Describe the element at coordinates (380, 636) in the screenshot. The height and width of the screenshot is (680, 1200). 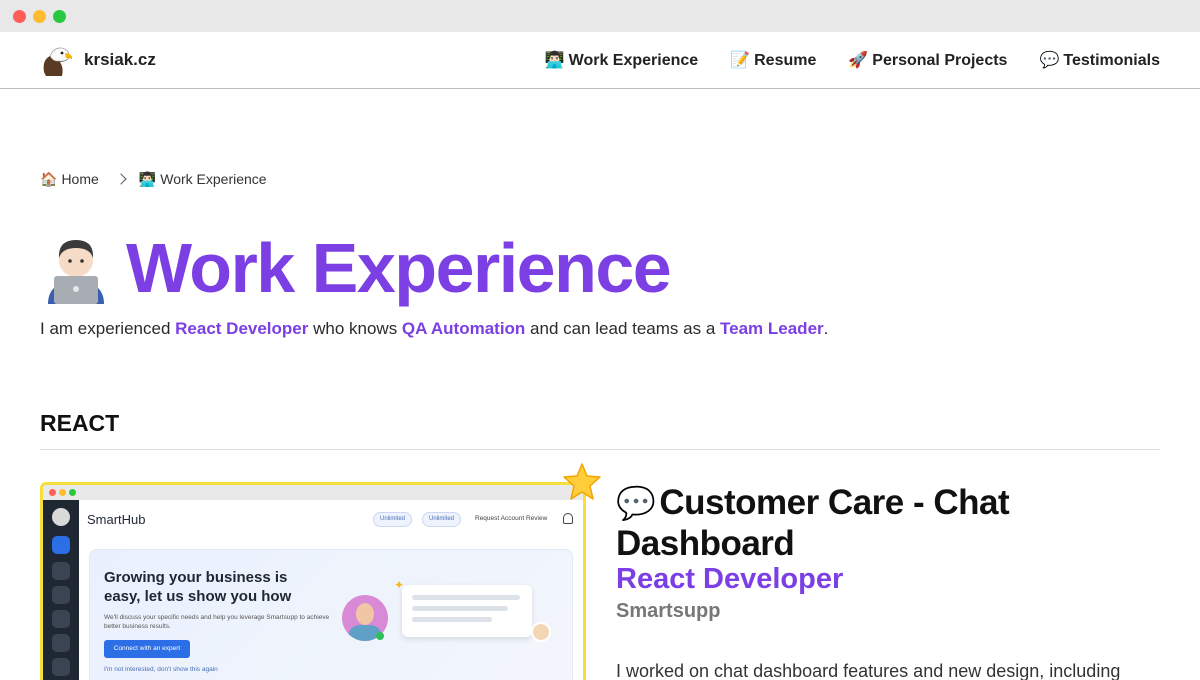
I see `online-indicator` at that location.